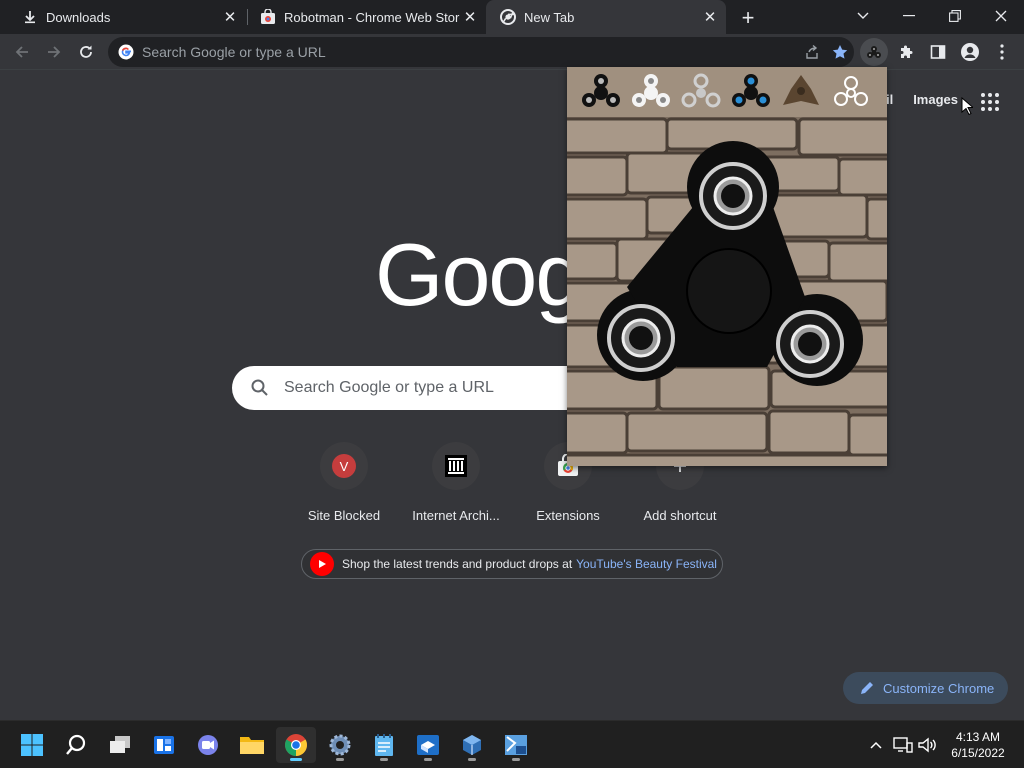 The width and height of the screenshot is (1024, 768). What do you see at coordinates (646, 564) in the screenshot?
I see `promo-link: YouTube's Beauty Festival` at bounding box center [646, 564].